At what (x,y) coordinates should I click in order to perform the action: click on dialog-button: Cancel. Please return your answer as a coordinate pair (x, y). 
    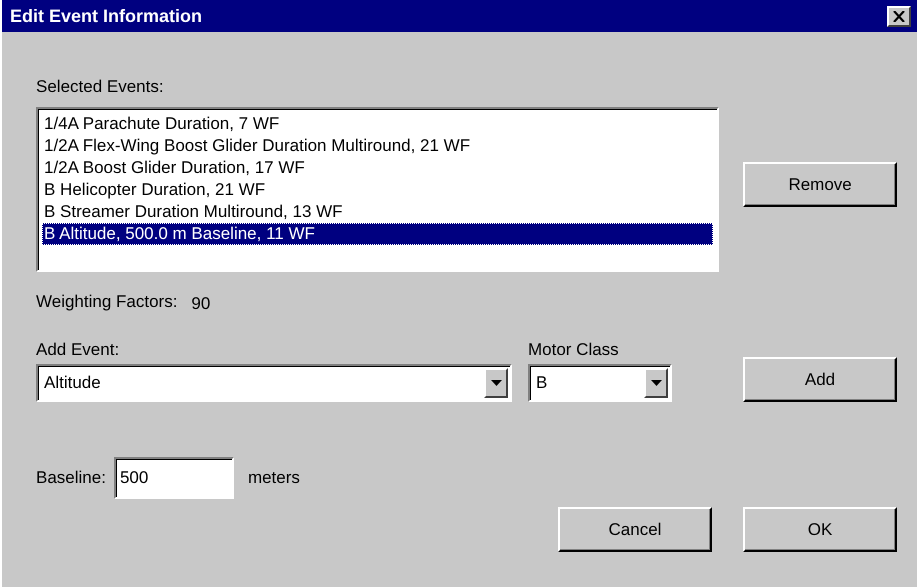
    Looking at the image, I should click on (635, 529).